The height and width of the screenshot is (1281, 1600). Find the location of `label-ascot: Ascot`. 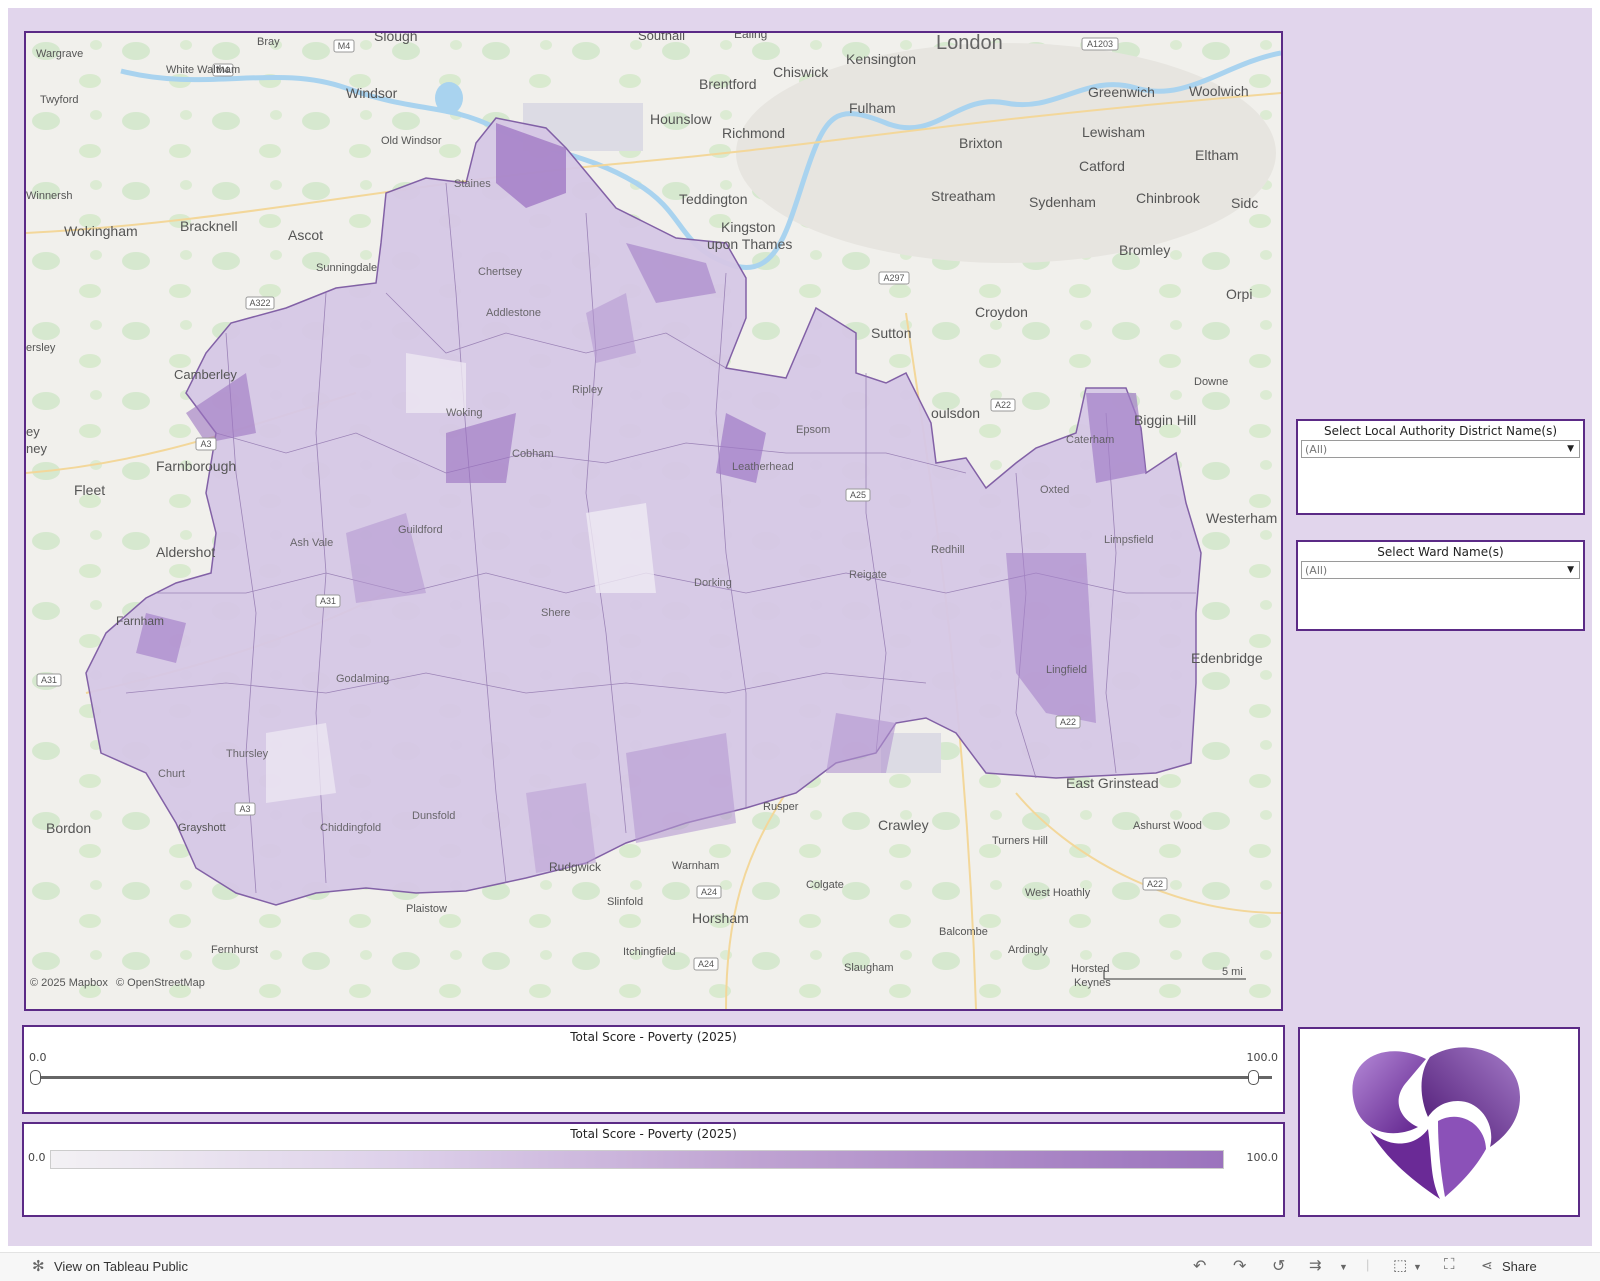

label-ascot: Ascot is located at coordinates (305, 235).